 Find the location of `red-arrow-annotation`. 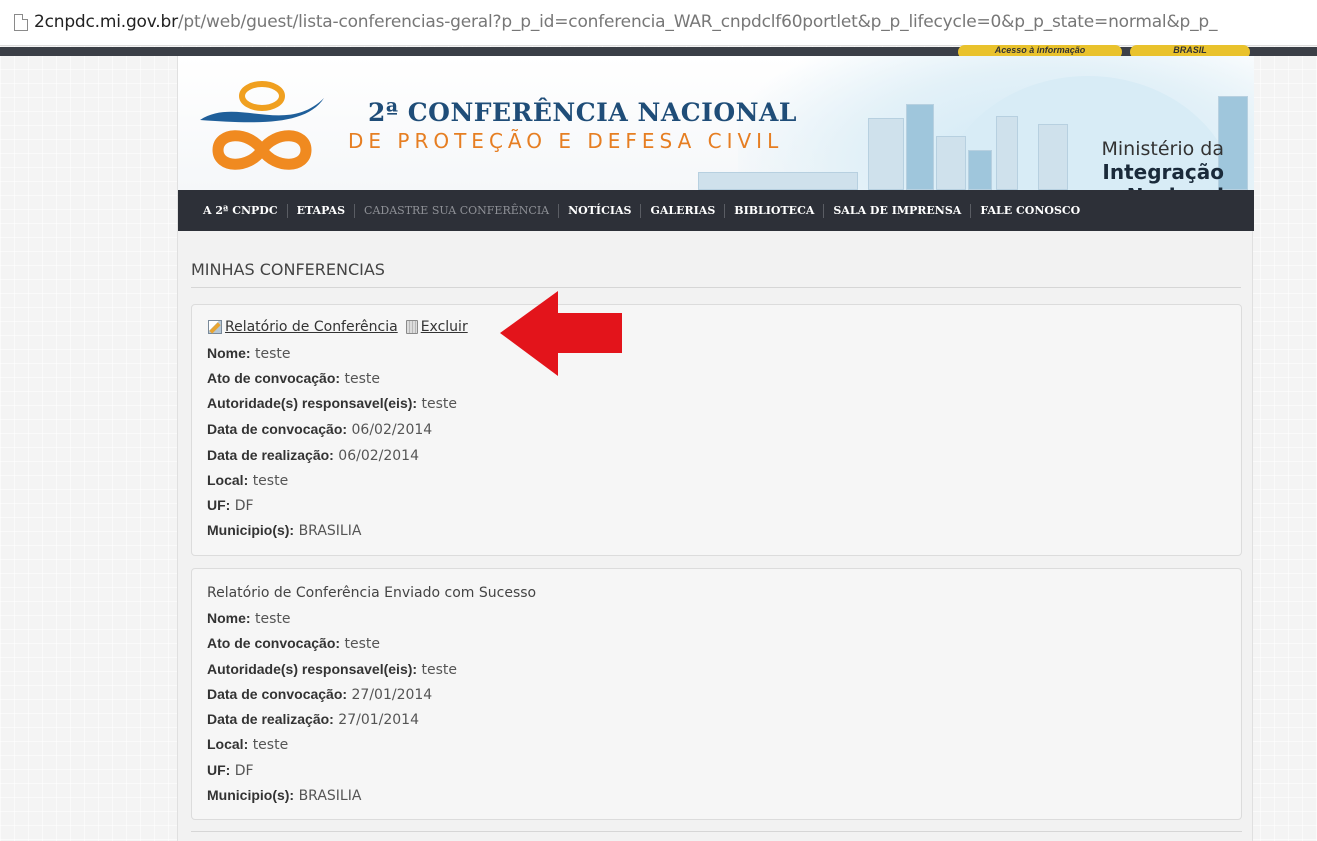

red-arrow-annotation is located at coordinates (561, 333).